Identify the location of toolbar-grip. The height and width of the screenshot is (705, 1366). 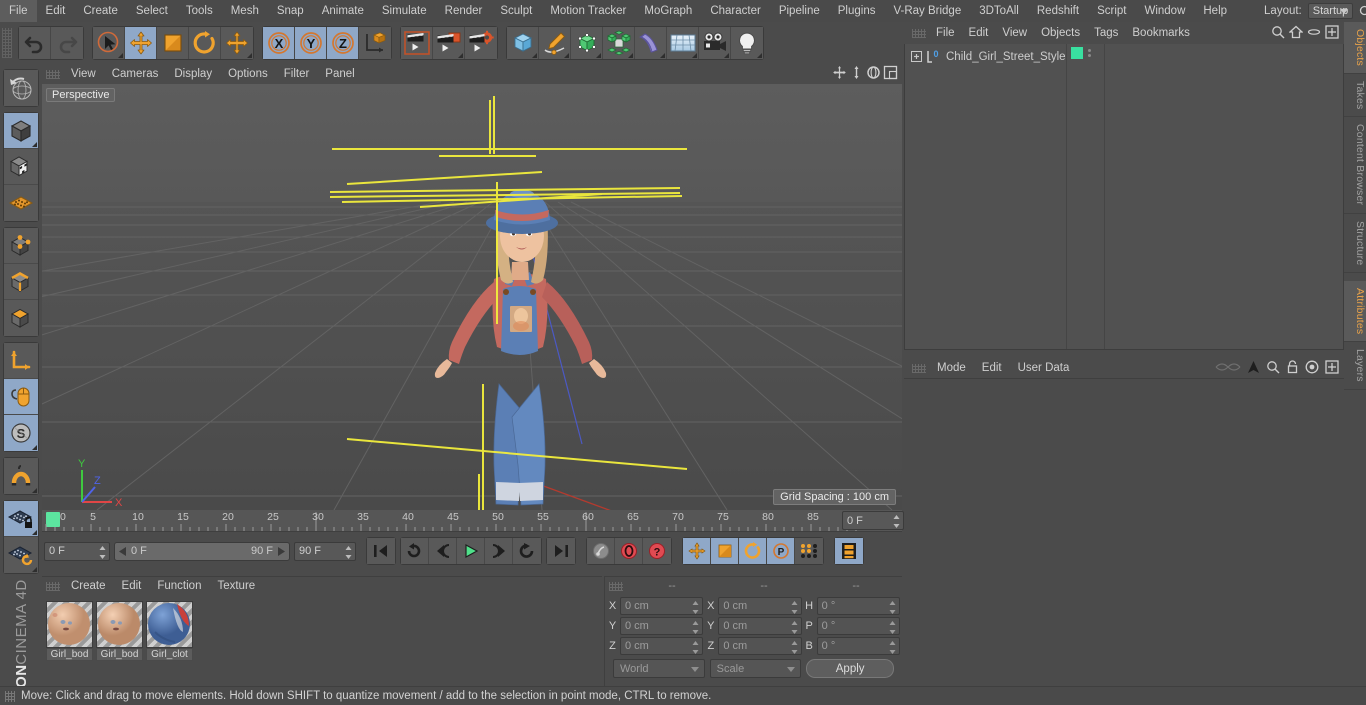
(7, 43).